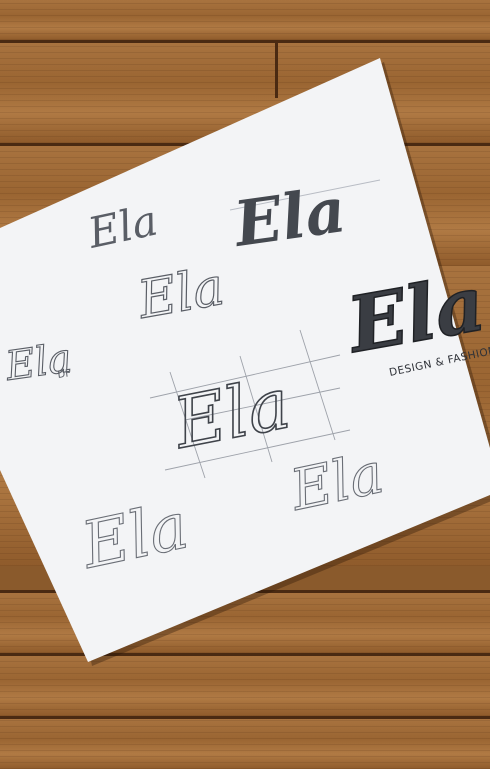 The image size is (490, 769). I want to click on sketch-4-sub: DF, so click(64, 374).